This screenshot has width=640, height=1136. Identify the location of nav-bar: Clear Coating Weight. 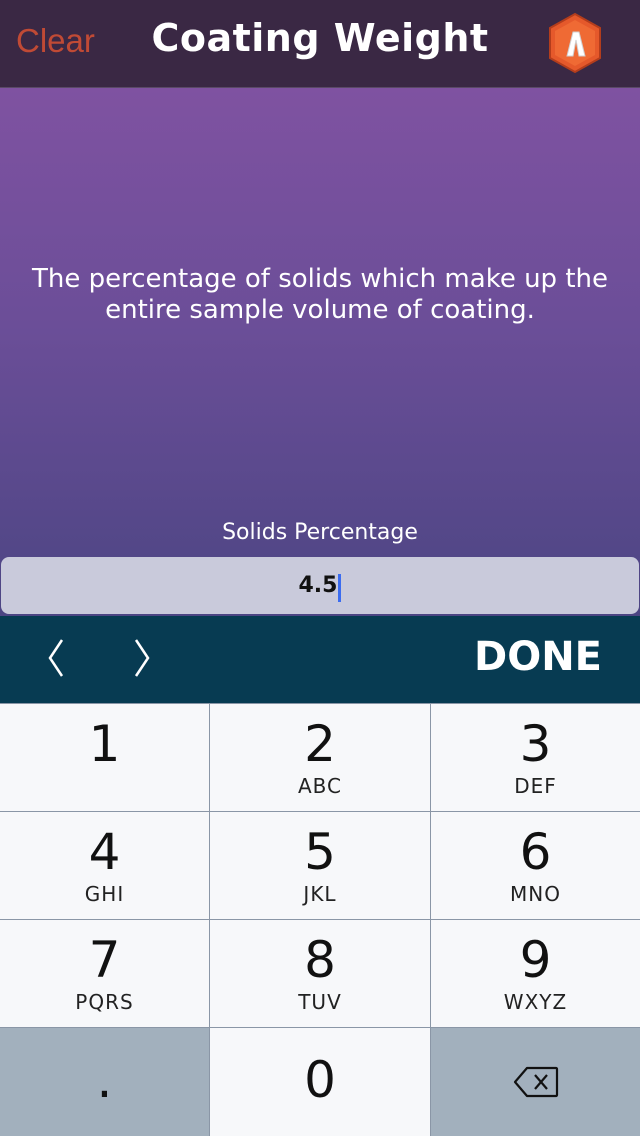
(320, 44).